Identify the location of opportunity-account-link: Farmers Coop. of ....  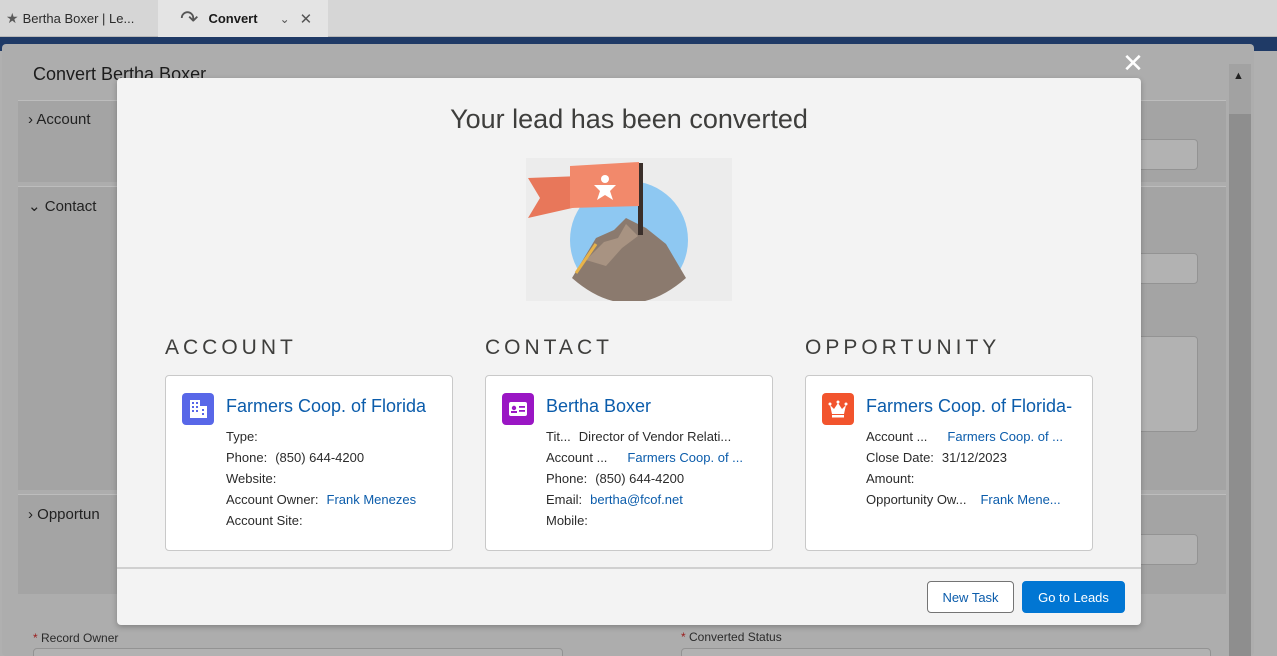
(1005, 436).